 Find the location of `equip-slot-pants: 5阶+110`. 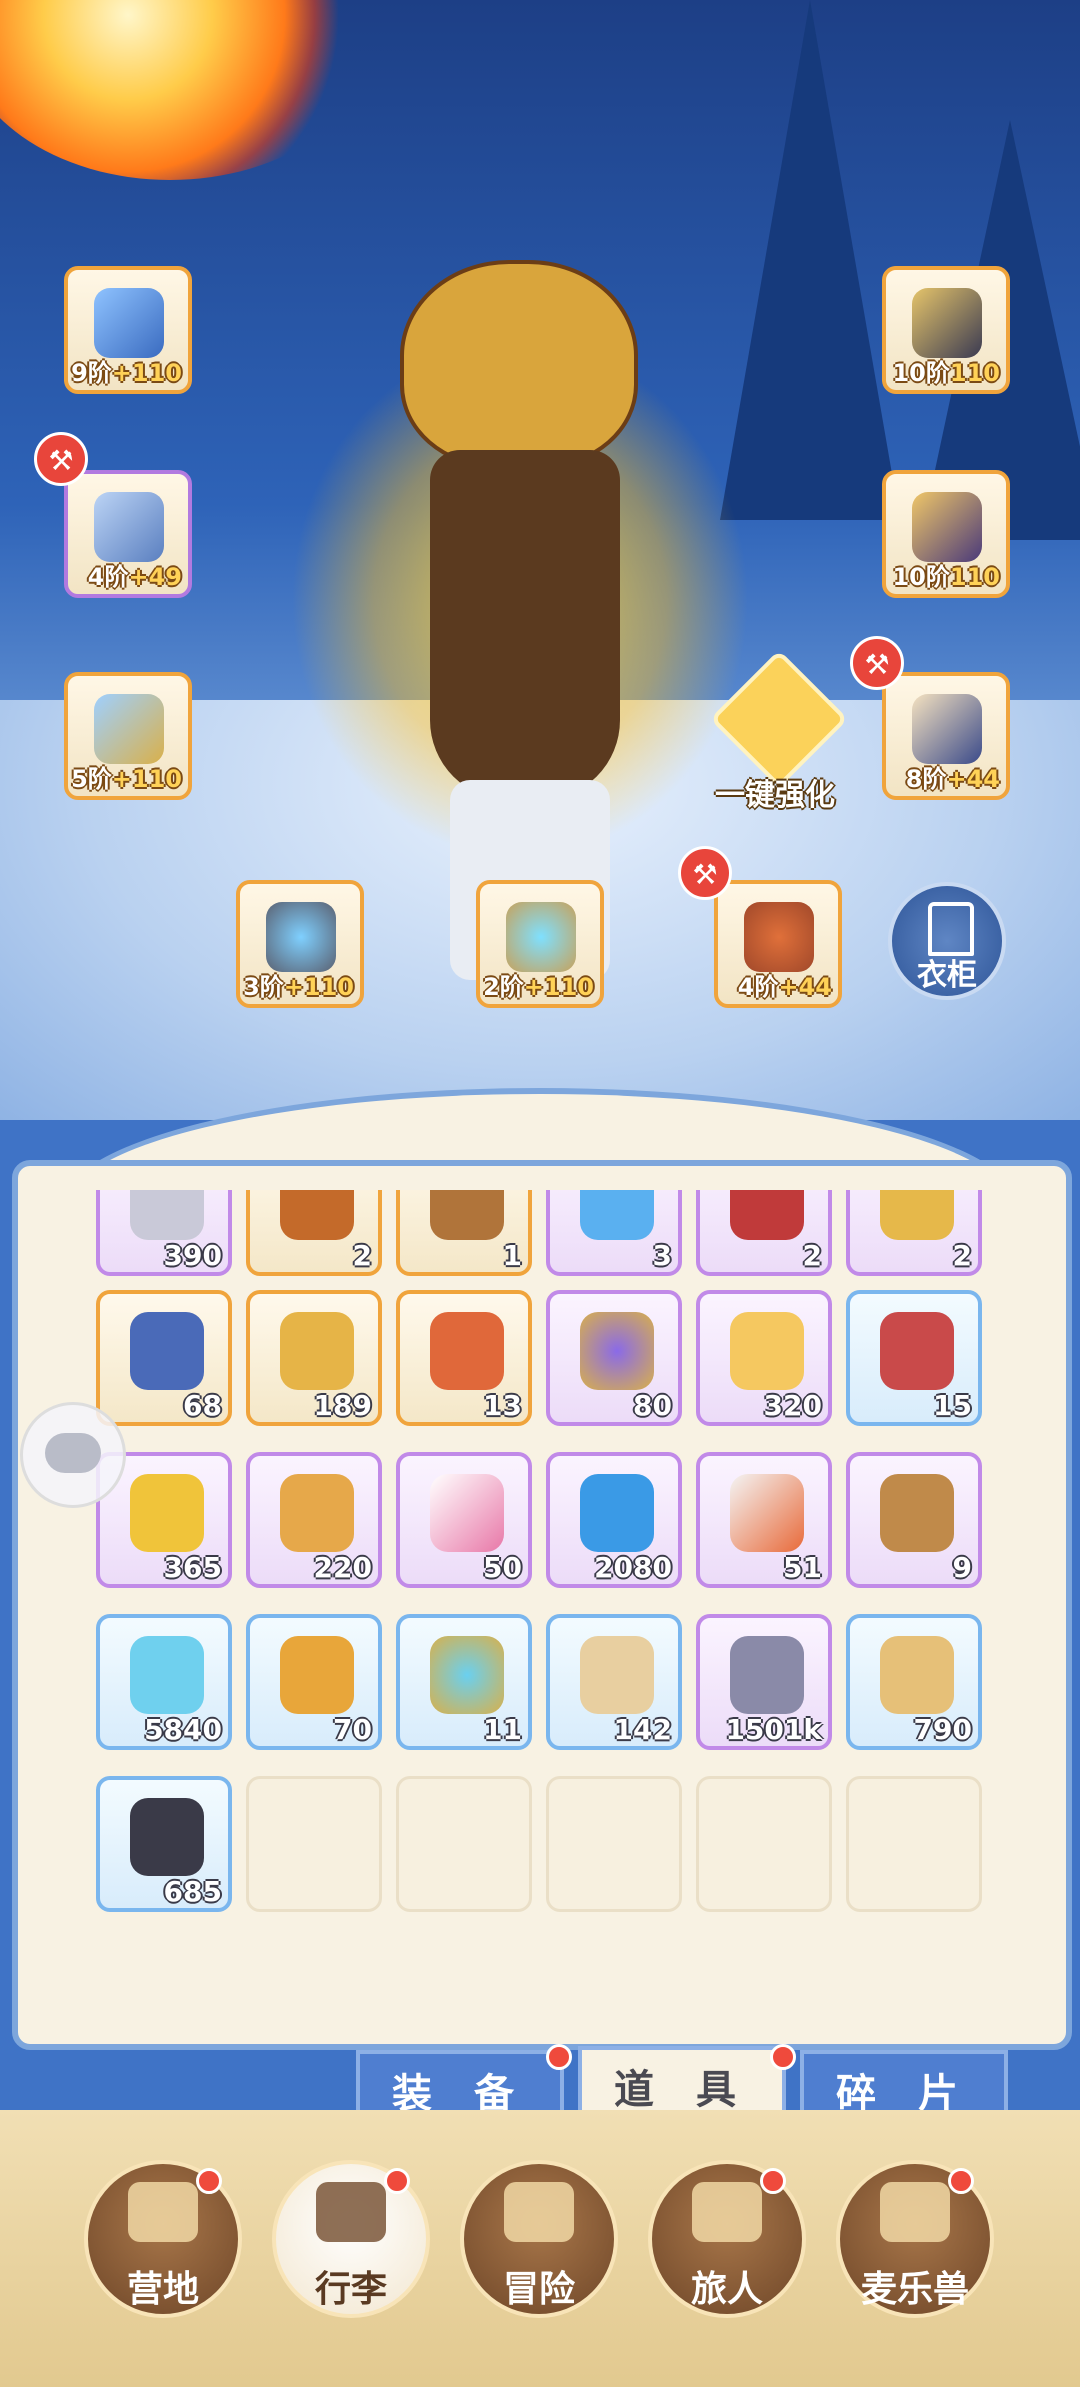

equip-slot-pants: 5阶+110 is located at coordinates (128, 736).